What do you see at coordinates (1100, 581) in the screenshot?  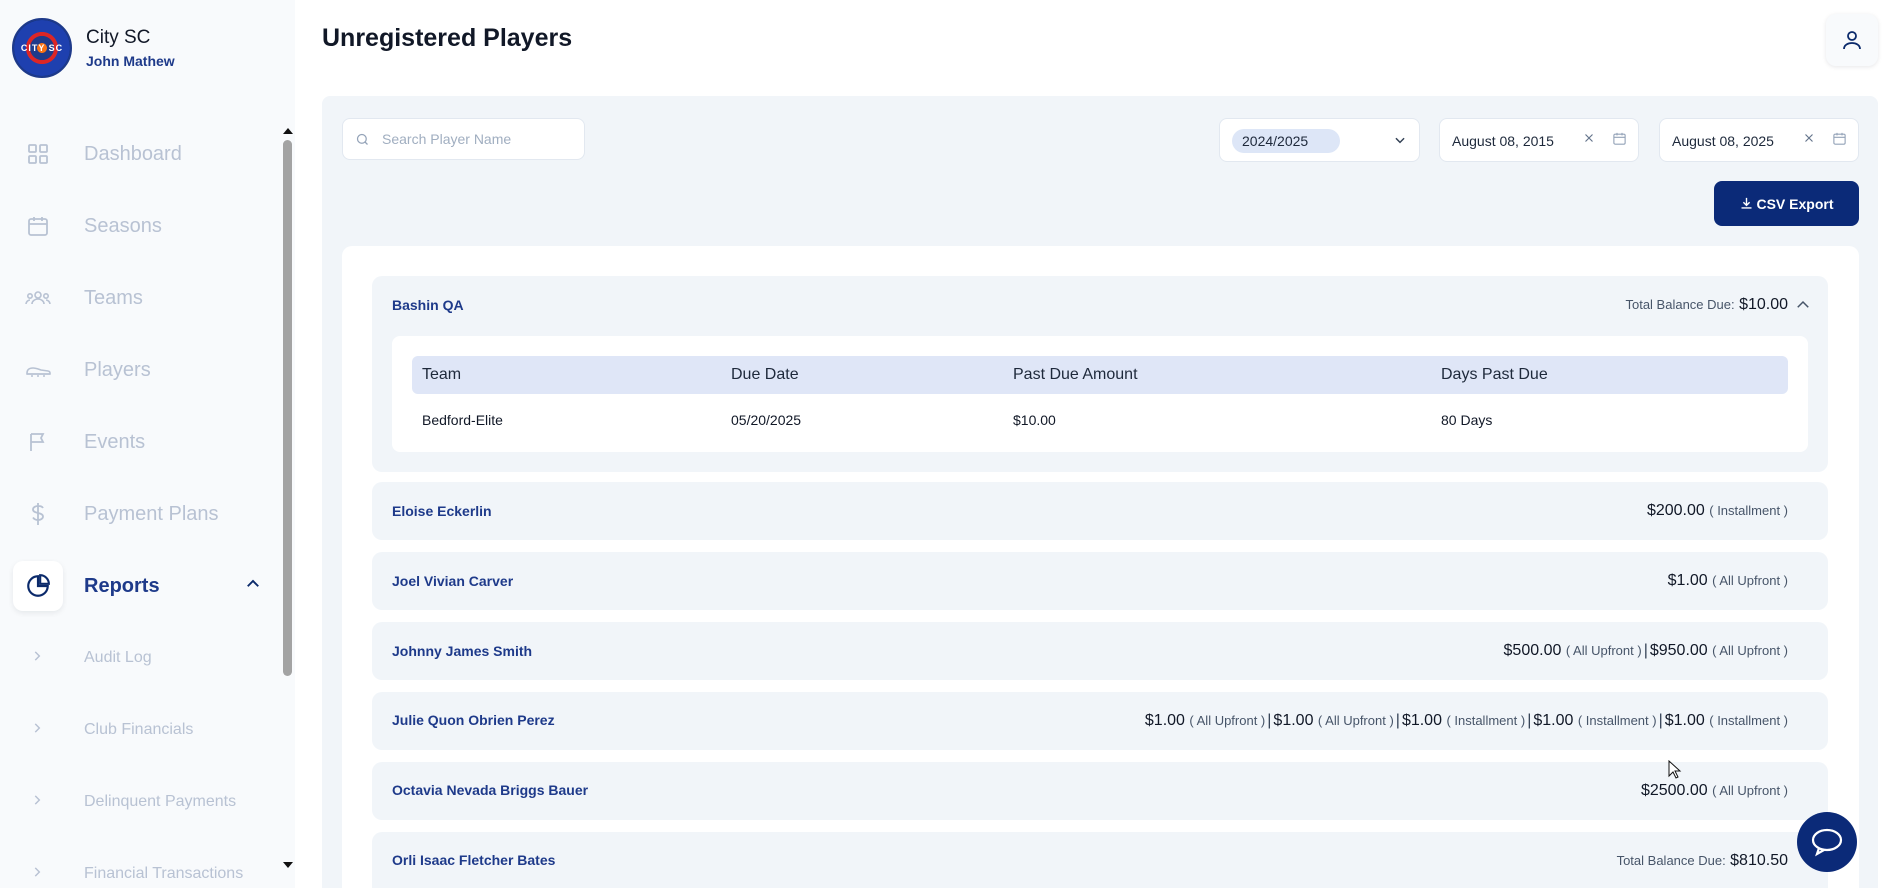 I see `list-item: Joel Vivian Carver $1.00 ( All Upfront )` at bounding box center [1100, 581].